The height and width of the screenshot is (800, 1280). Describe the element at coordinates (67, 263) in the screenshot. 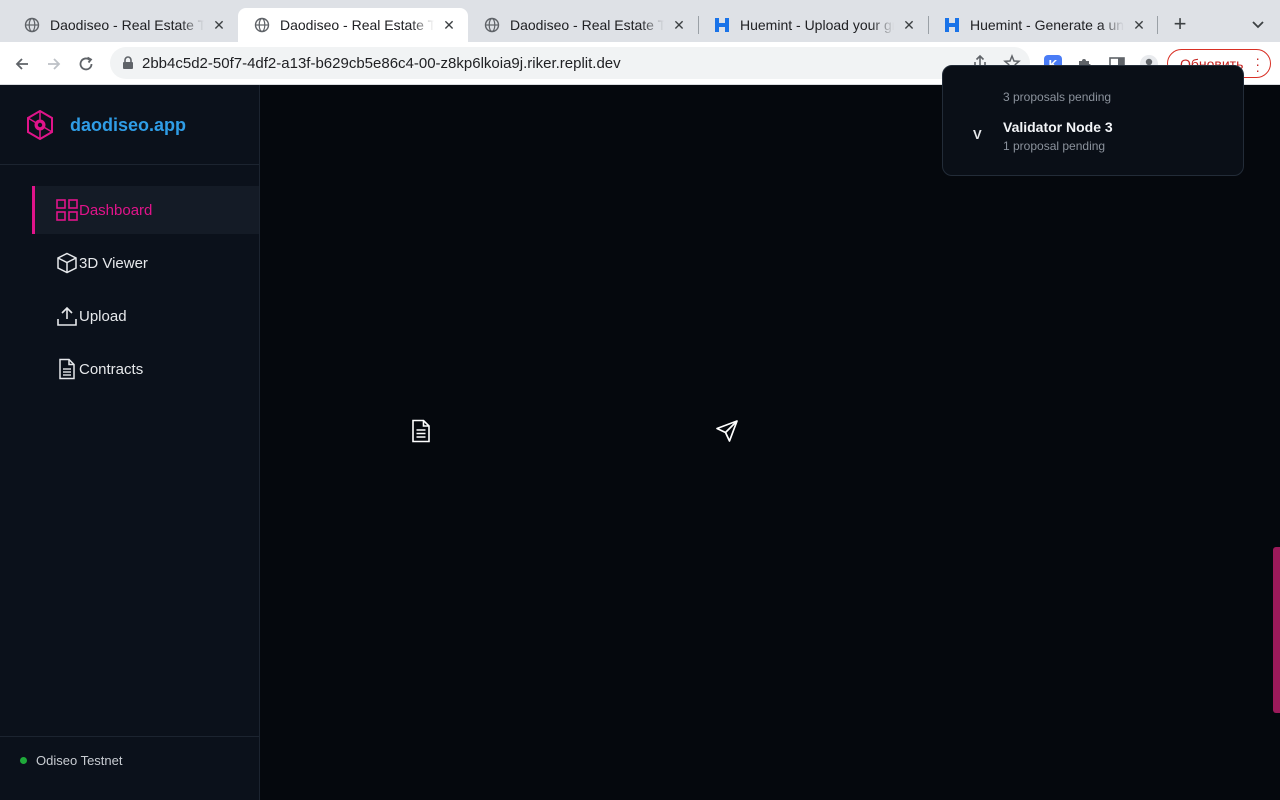

I see `cube-icon` at that location.